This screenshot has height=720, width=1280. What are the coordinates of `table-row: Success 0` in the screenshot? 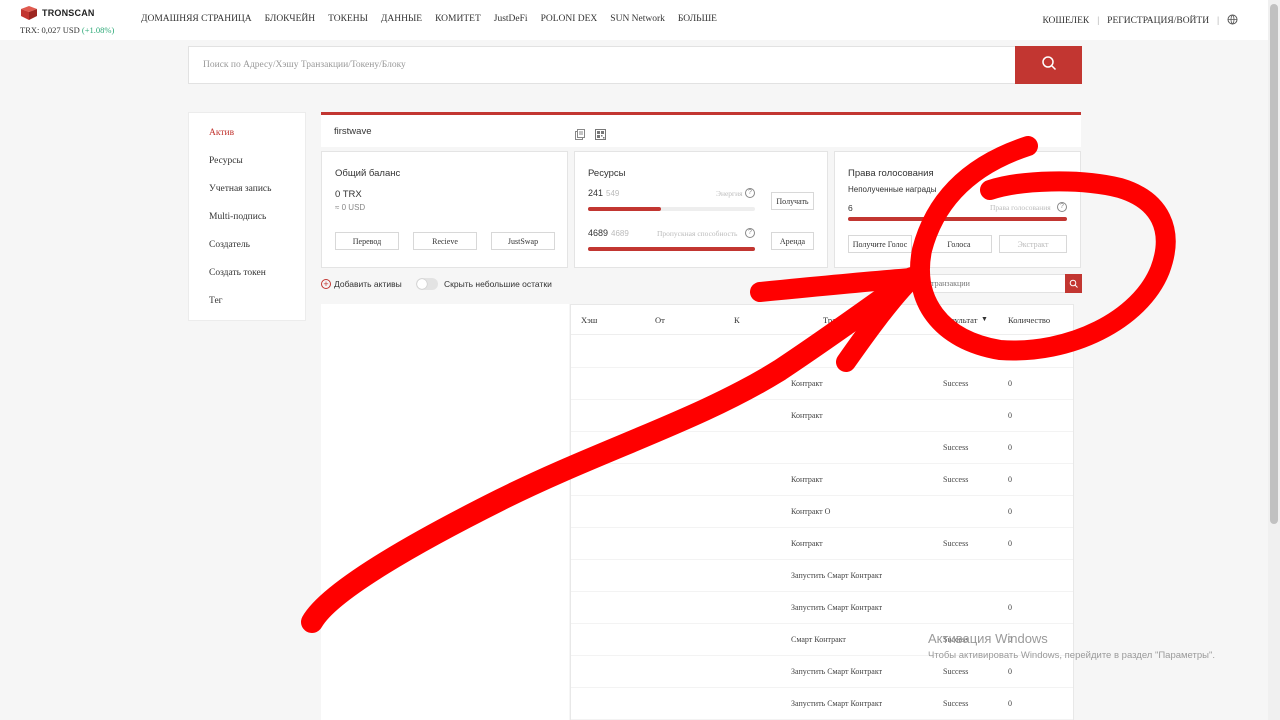 It's located at (822, 448).